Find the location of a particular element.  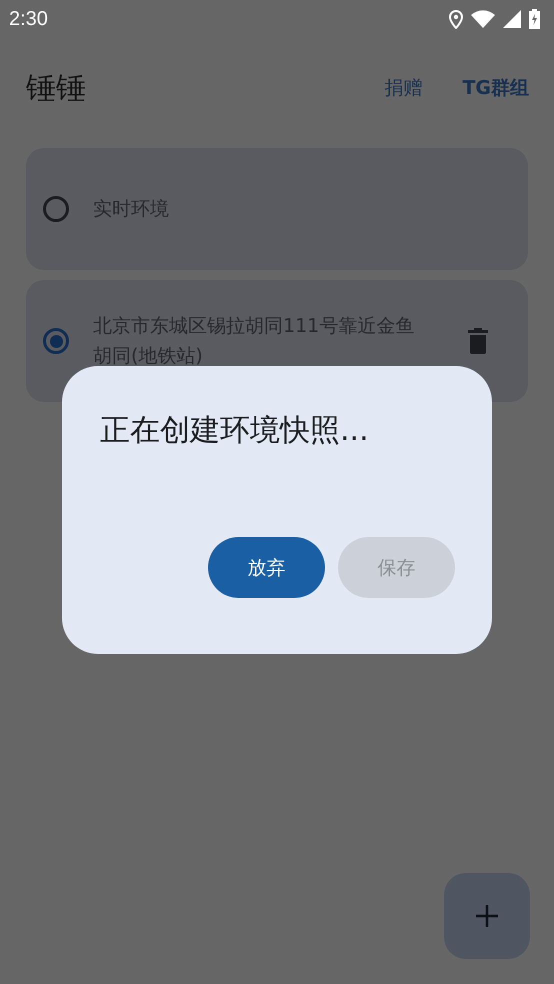

location-icon is located at coordinates (456, 19).